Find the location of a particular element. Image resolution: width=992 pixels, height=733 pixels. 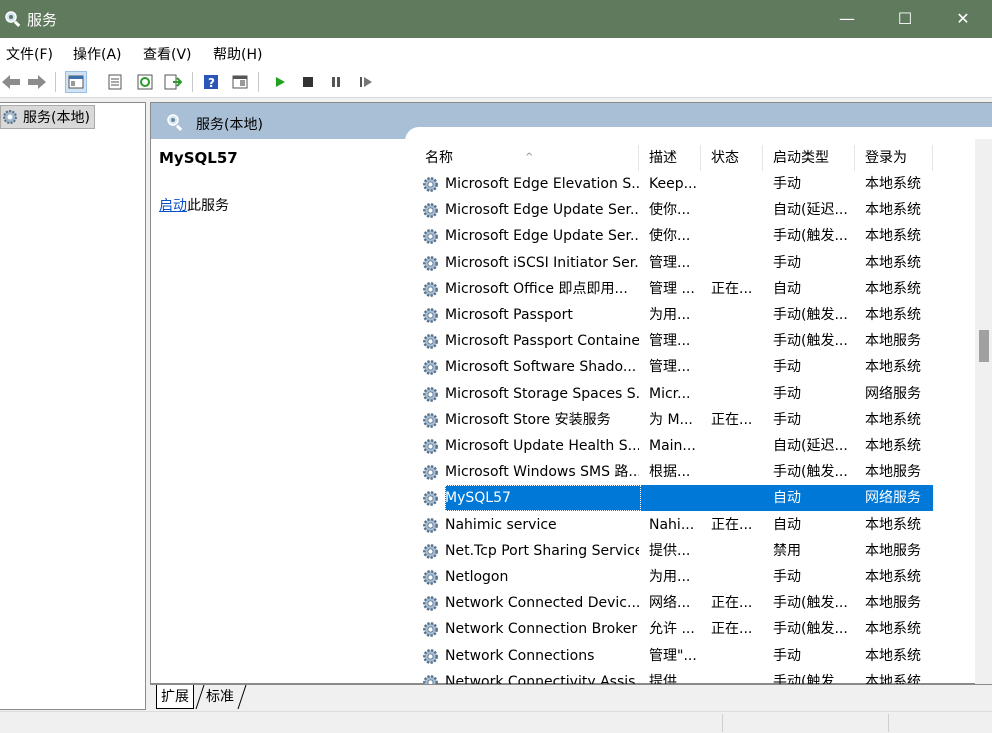

export-list-icon is located at coordinates (173, 82).